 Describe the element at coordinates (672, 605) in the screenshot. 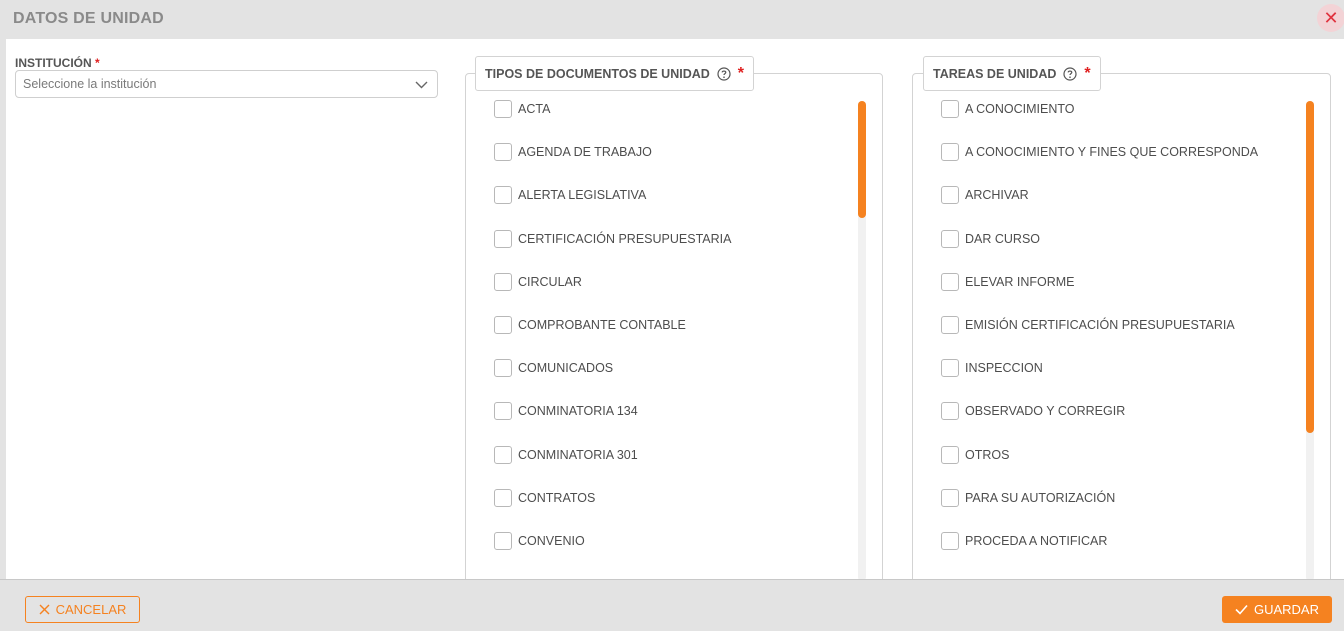

I see `dialog-footer: CANCELAR GUARDAR` at that location.